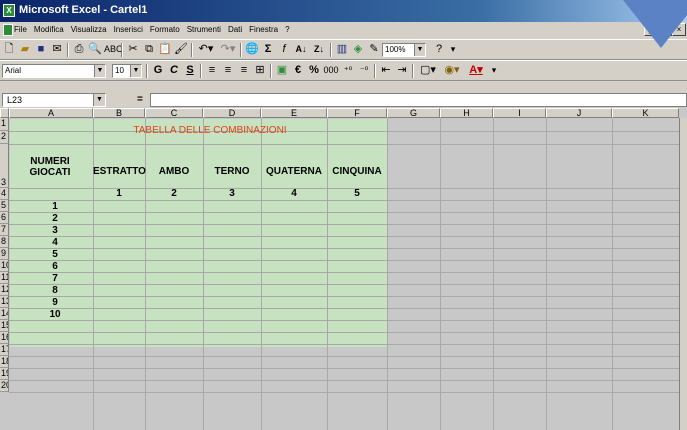  What do you see at coordinates (55, 230) in the screenshot?
I see `numbers-played-cell: 3` at bounding box center [55, 230].